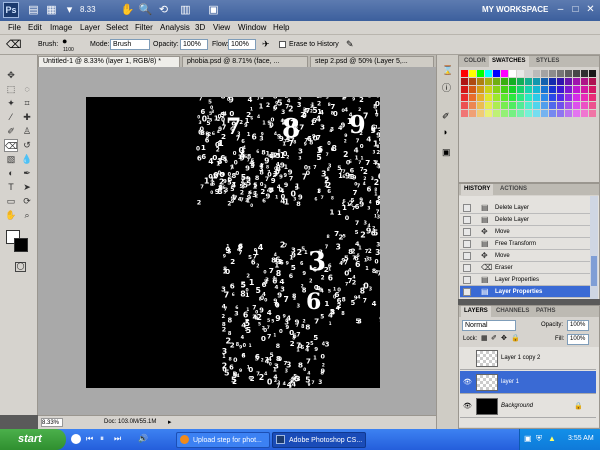 Image resolution: width=600 pixels, height=450 pixels. I want to click on menu-edit: Edit, so click(35, 27).